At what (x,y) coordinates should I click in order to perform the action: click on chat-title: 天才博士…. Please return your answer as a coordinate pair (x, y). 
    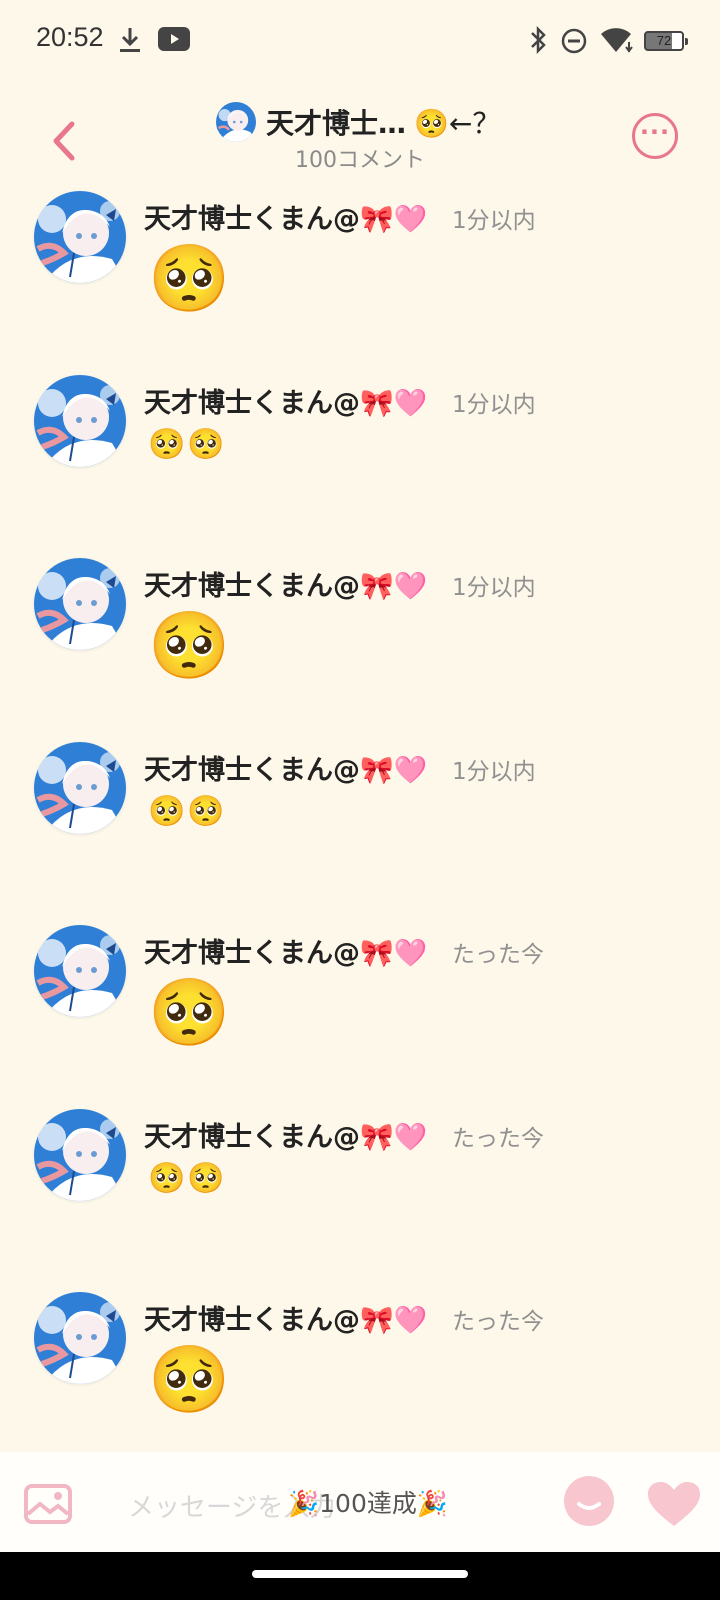
    Looking at the image, I should click on (336, 123).